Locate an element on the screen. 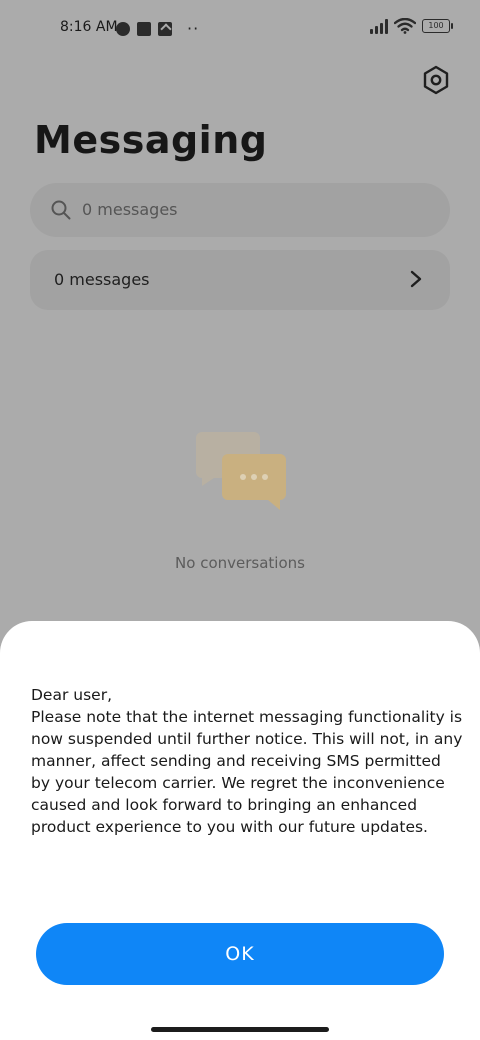 This screenshot has height=1040, width=480. messages-summary-row: 0 messages is located at coordinates (240, 280).